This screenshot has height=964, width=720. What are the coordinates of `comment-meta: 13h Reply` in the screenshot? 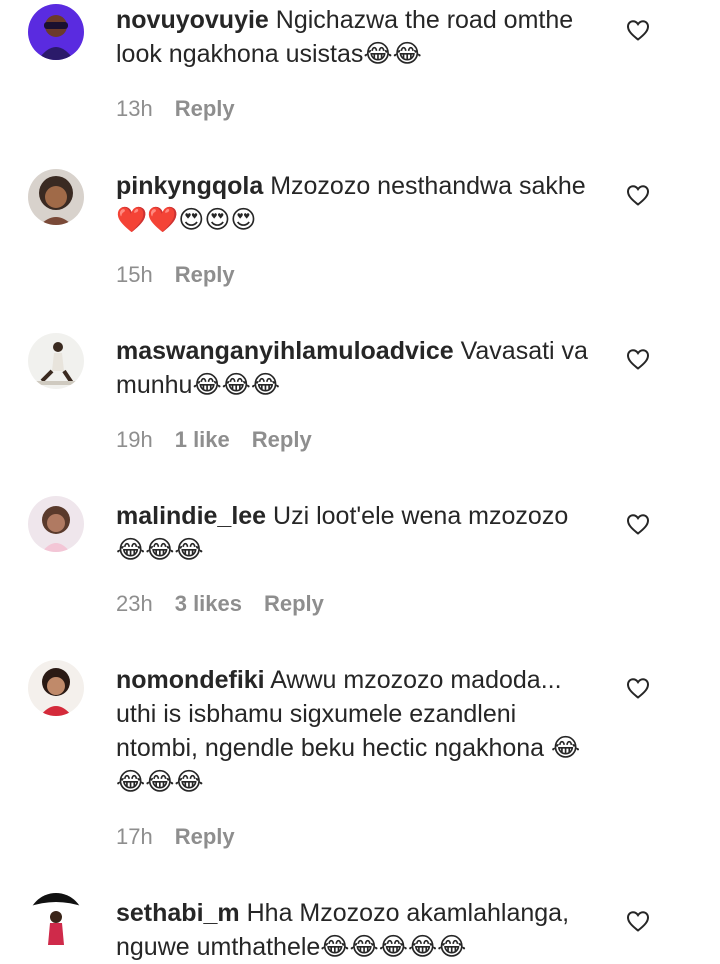 It's located at (175, 109).